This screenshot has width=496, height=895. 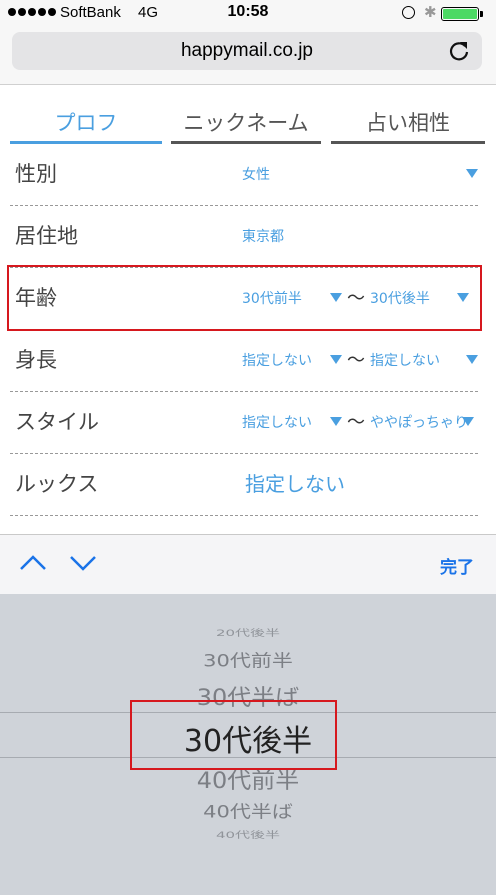 I want to click on picker-option: 20代後半, so click(x=248, y=632).